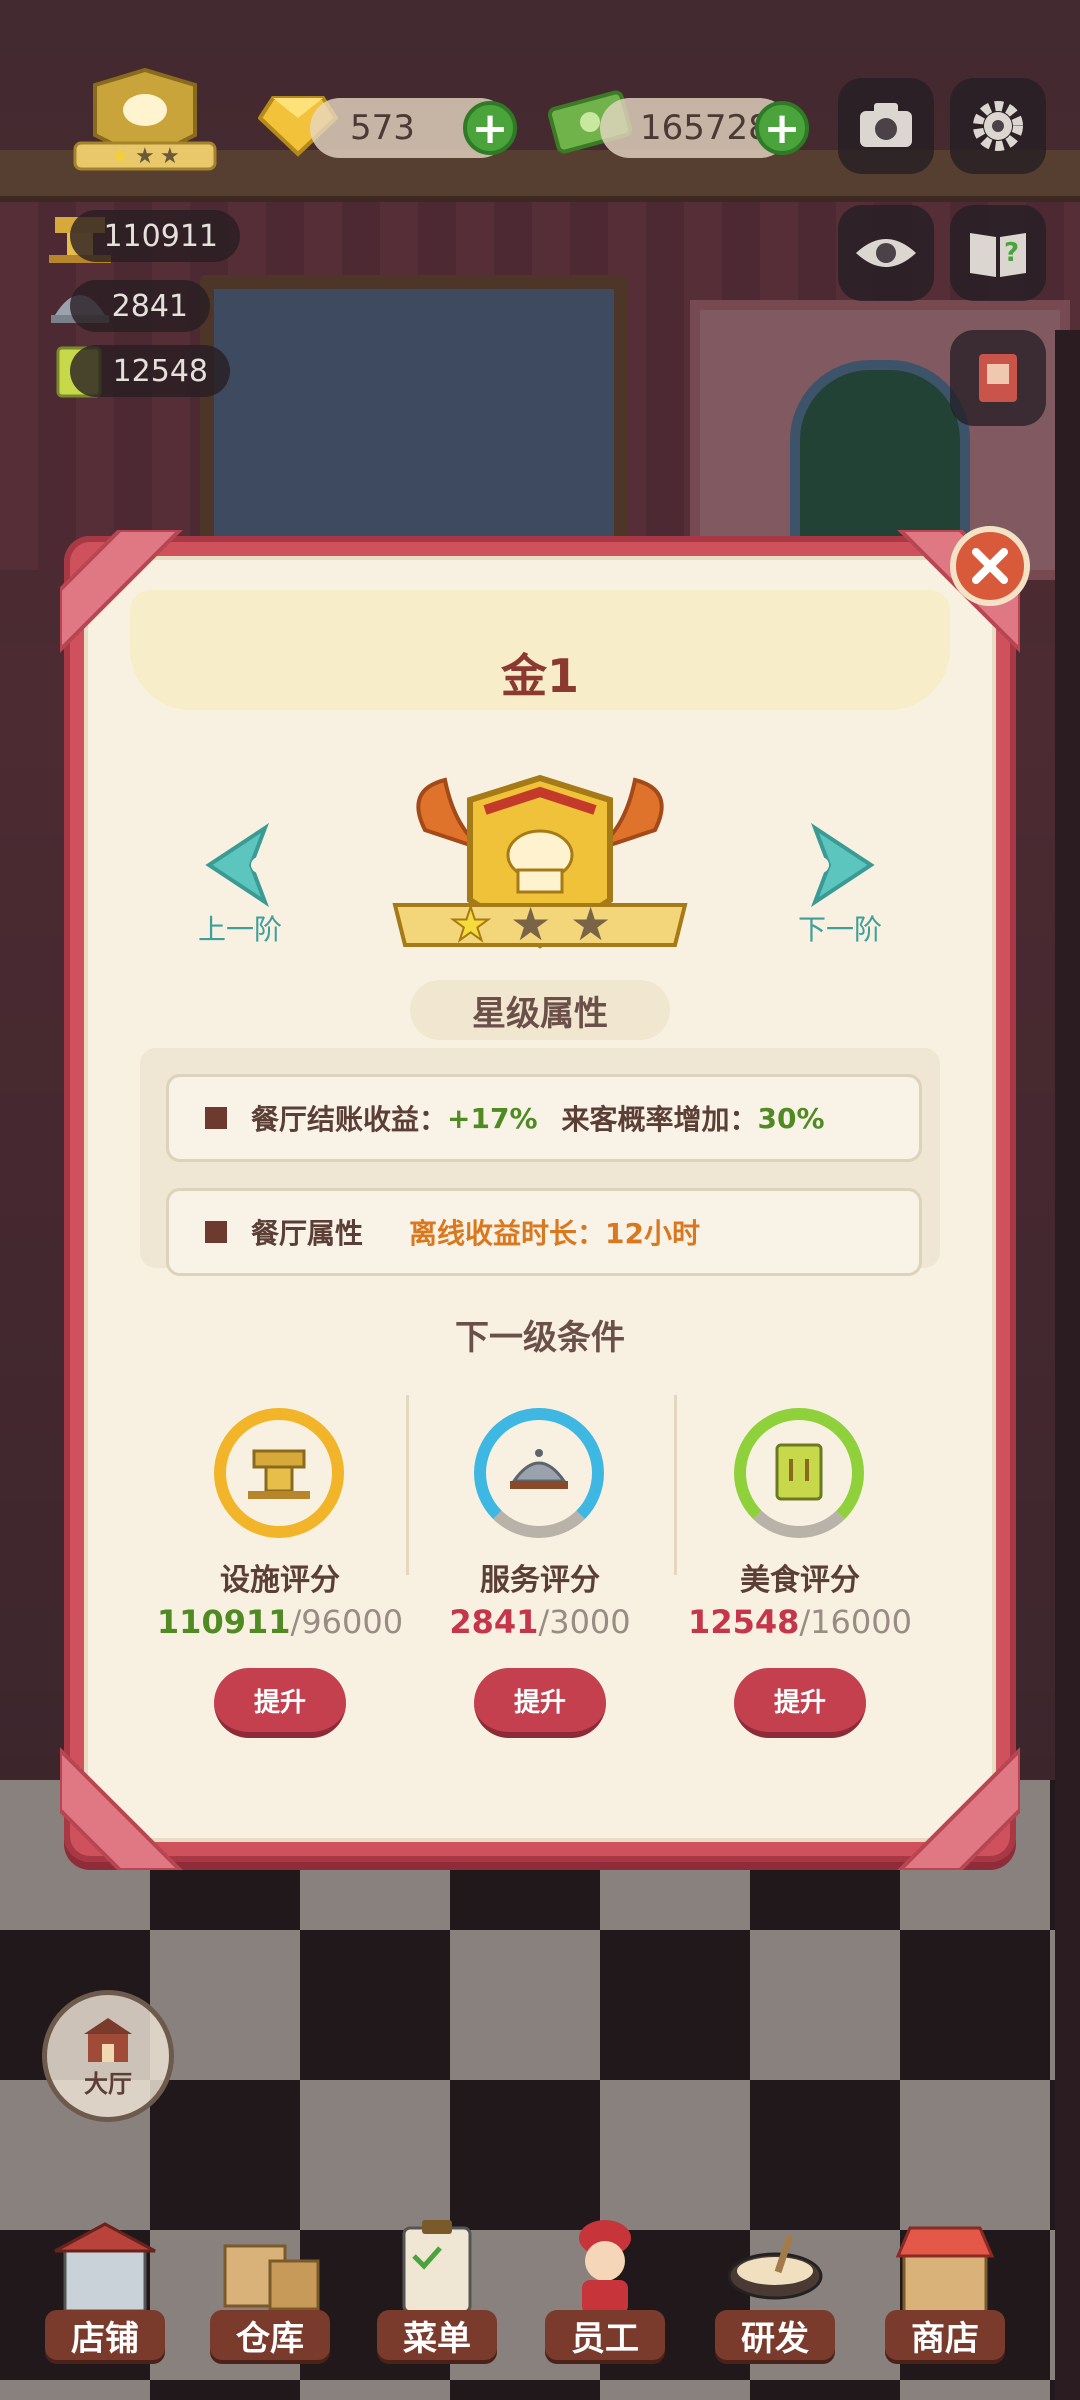  Describe the element at coordinates (791, 1118) in the screenshot. I see `customer-rate-value: 30%` at that location.